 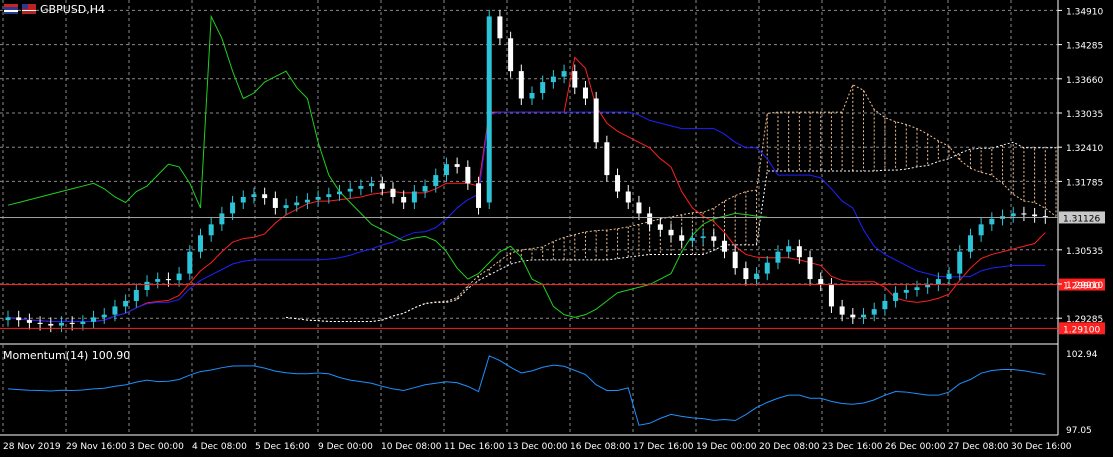 I want to click on symbol-title: GBPUSD,H4, so click(x=72, y=9).